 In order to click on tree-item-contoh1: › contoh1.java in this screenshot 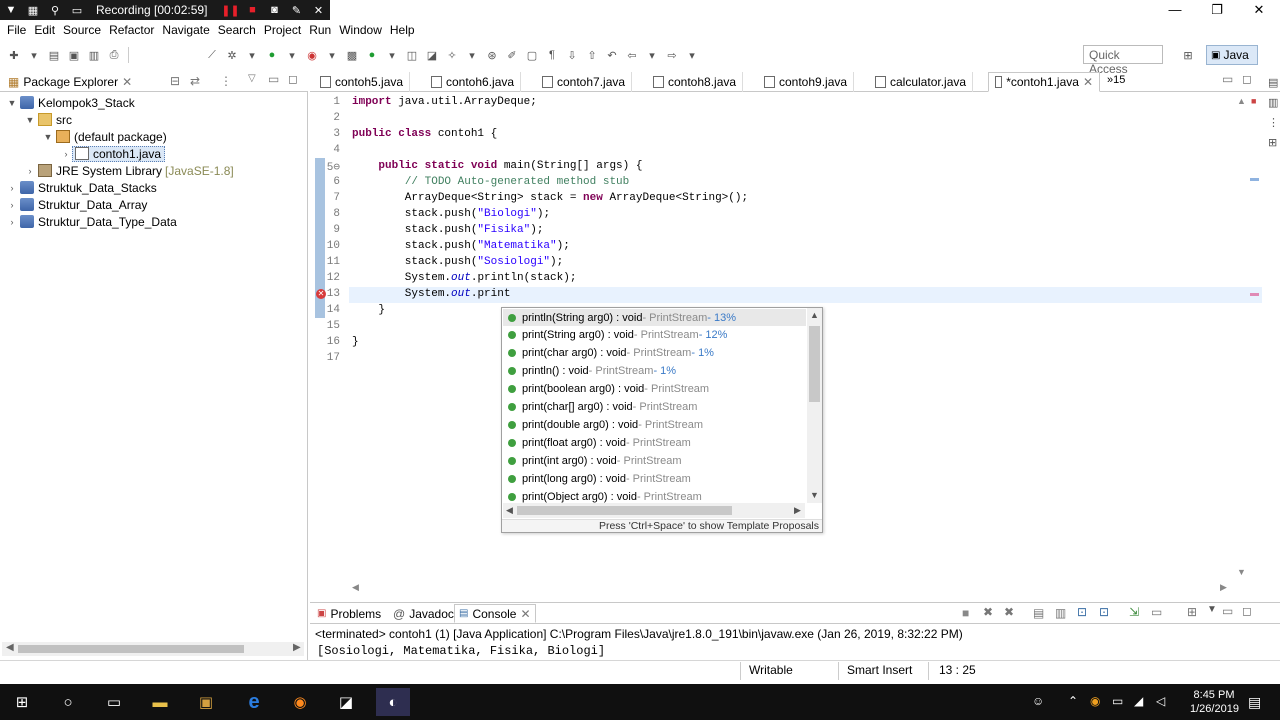, I will do `click(113, 153)`.